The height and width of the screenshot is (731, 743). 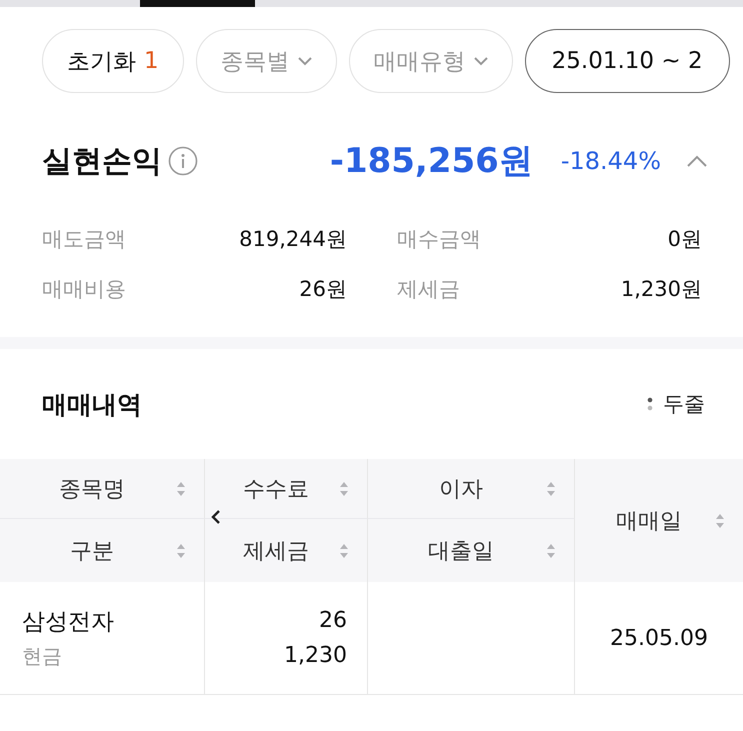 What do you see at coordinates (216, 517) in the screenshot?
I see `chevron-left-icon` at bounding box center [216, 517].